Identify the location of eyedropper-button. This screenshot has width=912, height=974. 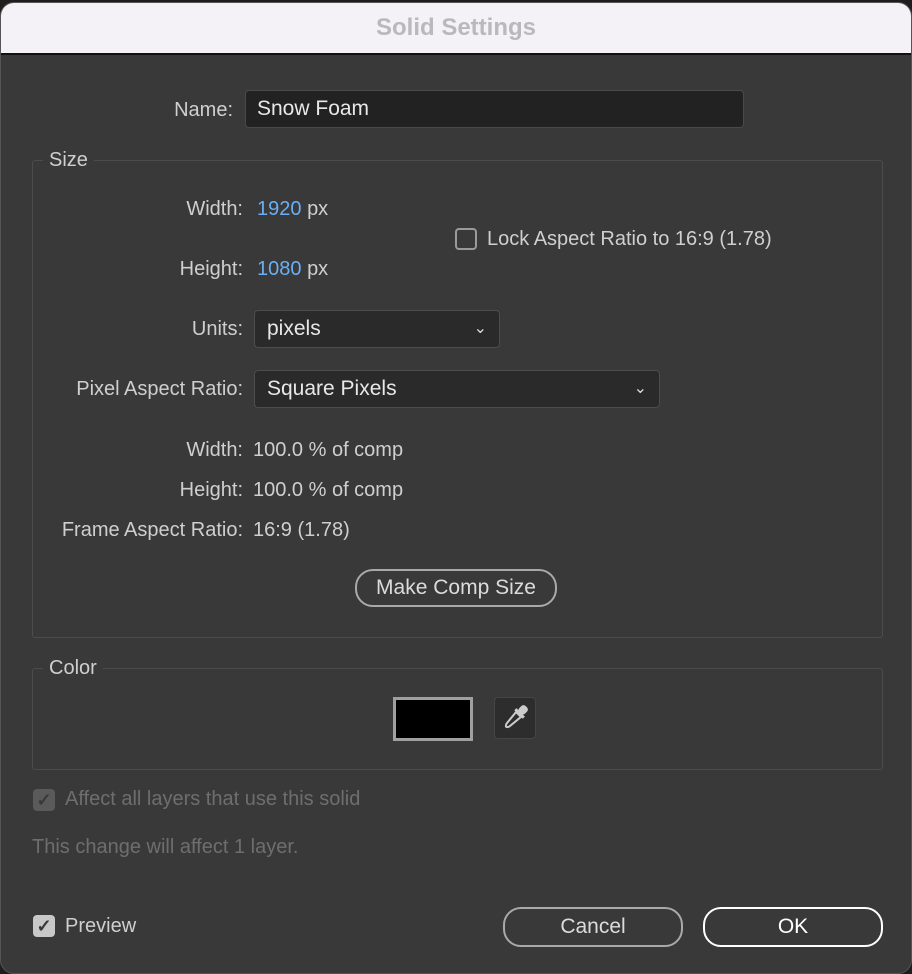
(515, 718).